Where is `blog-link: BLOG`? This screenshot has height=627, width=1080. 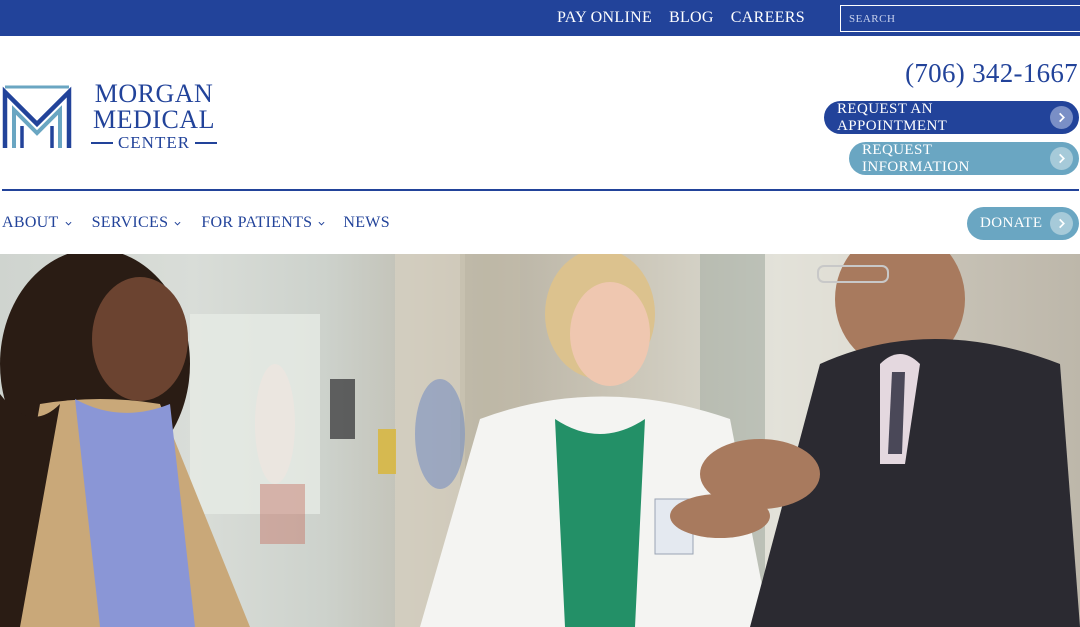 blog-link: BLOG is located at coordinates (691, 18).